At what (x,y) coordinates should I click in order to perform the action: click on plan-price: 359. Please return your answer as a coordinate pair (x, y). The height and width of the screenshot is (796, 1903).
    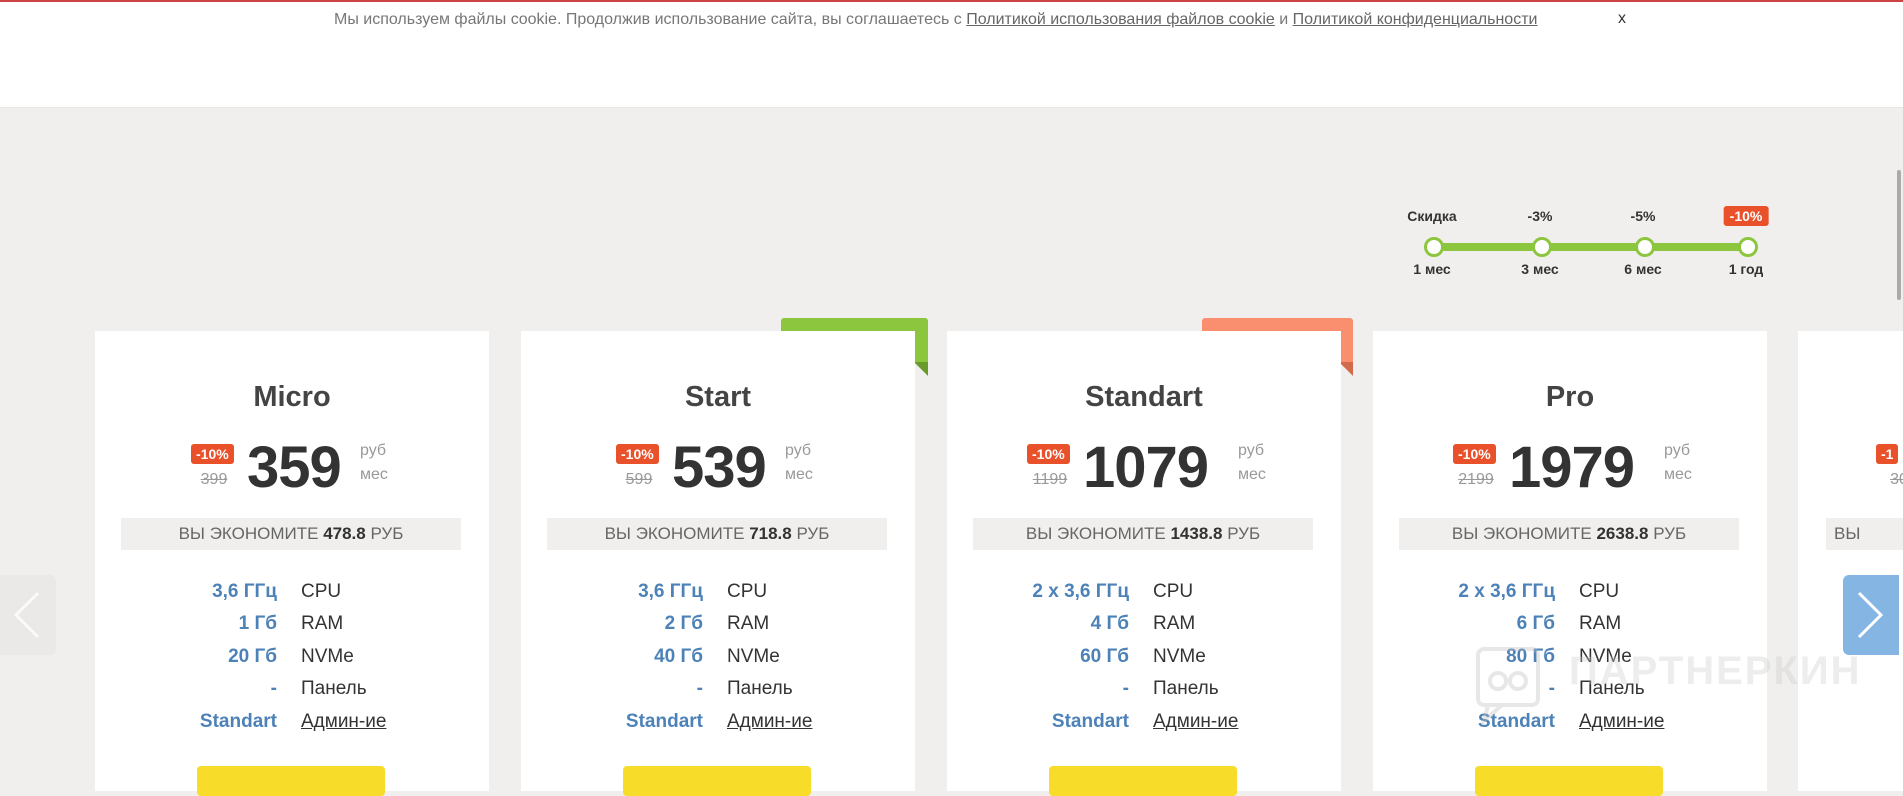
    Looking at the image, I should click on (294, 467).